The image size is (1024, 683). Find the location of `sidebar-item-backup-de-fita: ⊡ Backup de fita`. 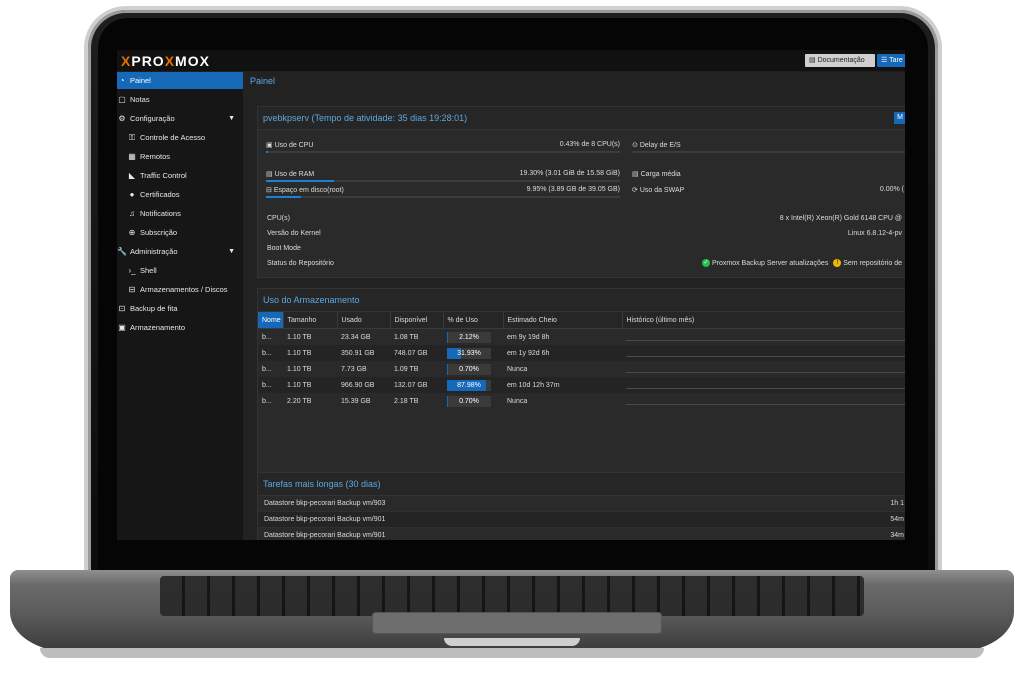

sidebar-item-backup-de-fita: ⊡ Backup de fita is located at coordinates (180, 308).